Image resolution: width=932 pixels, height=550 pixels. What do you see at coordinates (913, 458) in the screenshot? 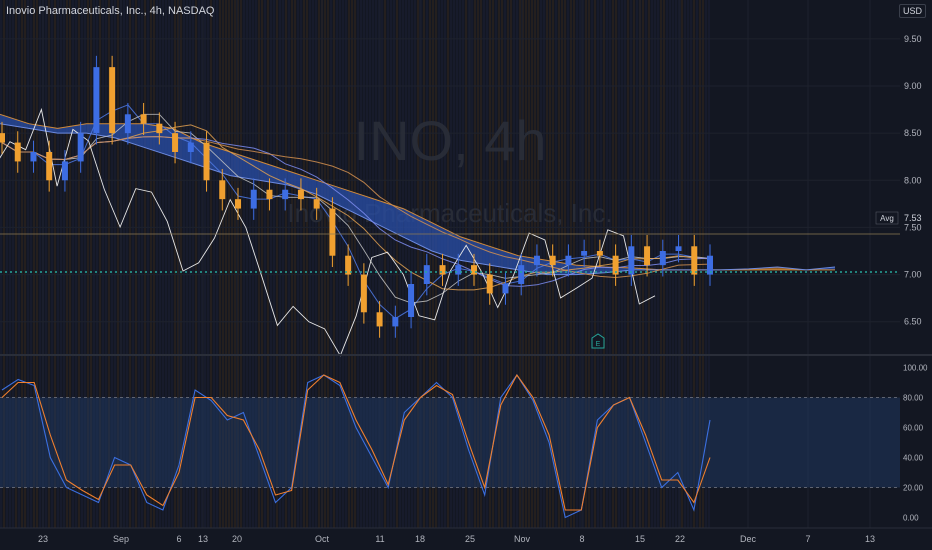
I see `oscillator-tick-label: 40.00` at bounding box center [913, 458].